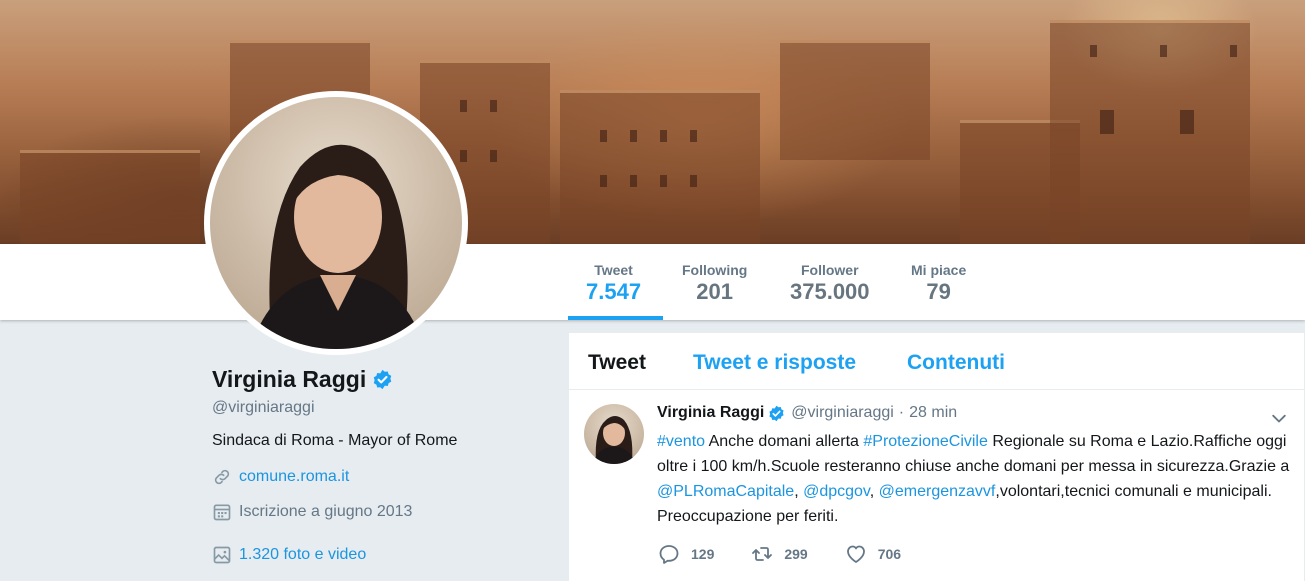 The image size is (1305, 581). What do you see at coordinates (289, 379) in the screenshot?
I see `profile-name: Virginia Raggi` at bounding box center [289, 379].